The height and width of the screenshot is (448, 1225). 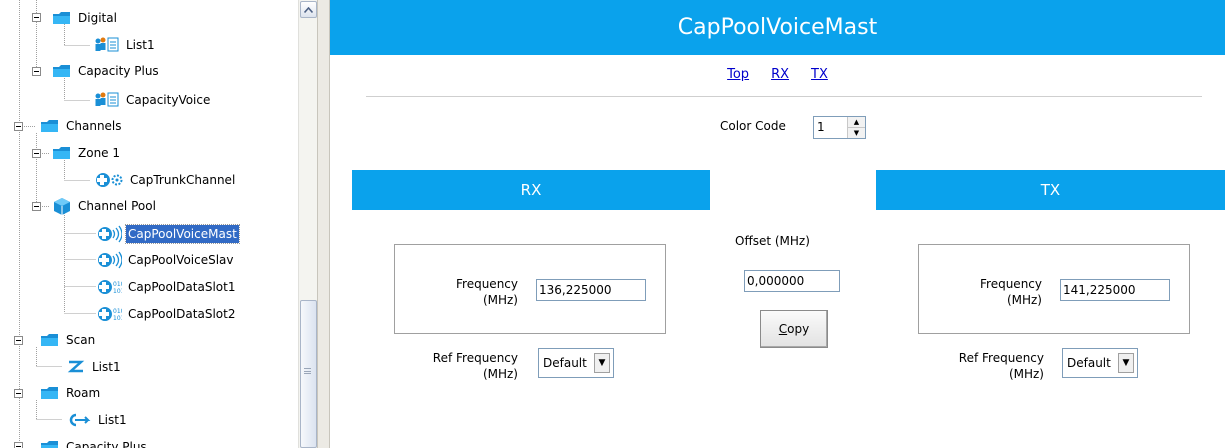 I want to click on tree-node-scan: Scan, so click(x=68, y=340).